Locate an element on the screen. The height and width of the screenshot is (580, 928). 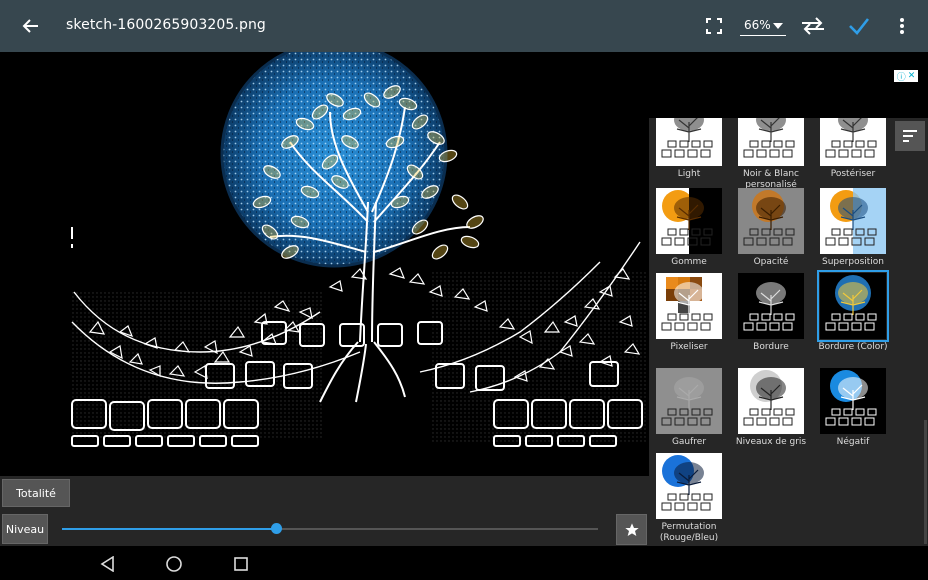
filter-thumb: Postériser is located at coordinates (853, 149).